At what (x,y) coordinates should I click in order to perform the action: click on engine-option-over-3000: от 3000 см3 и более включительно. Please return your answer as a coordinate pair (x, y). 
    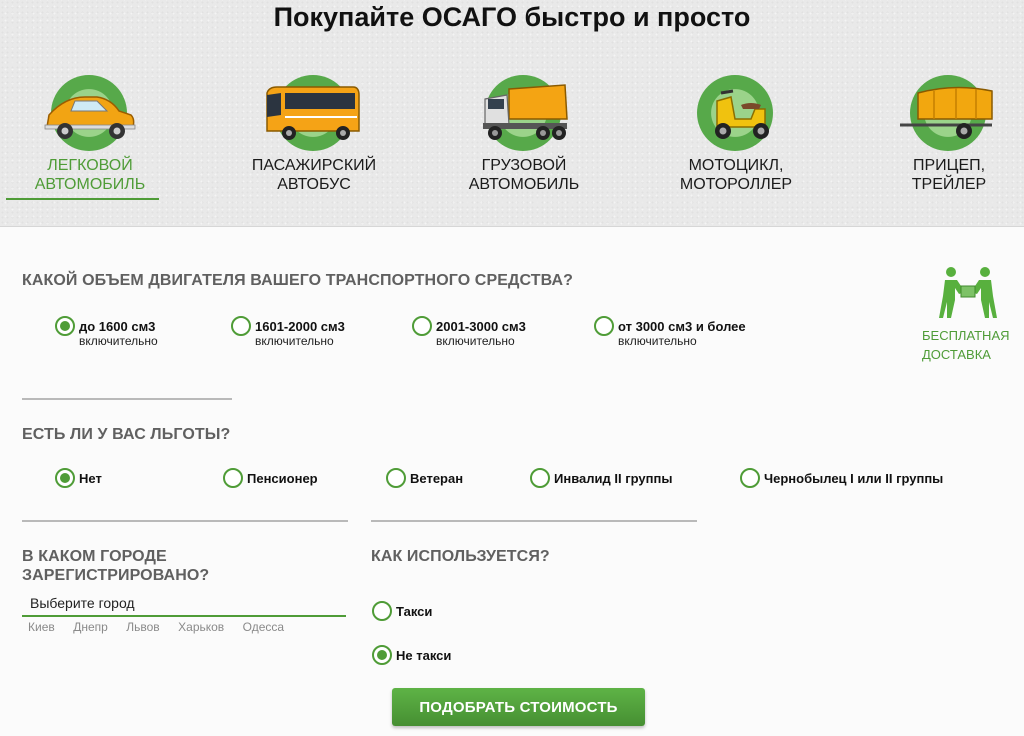
    Looking at the image, I should click on (694, 331).